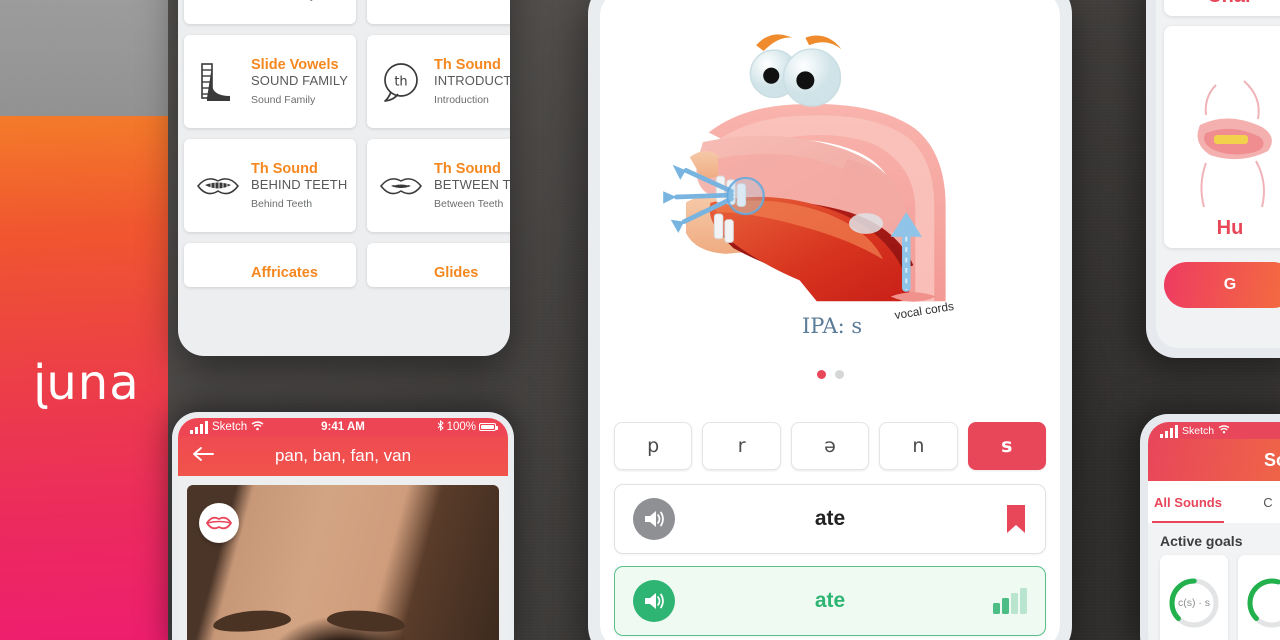 The width and height of the screenshot is (1280, 640). Describe the element at coordinates (1234, 144) in the screenshot. I see `anatomy-illustration` at that location.